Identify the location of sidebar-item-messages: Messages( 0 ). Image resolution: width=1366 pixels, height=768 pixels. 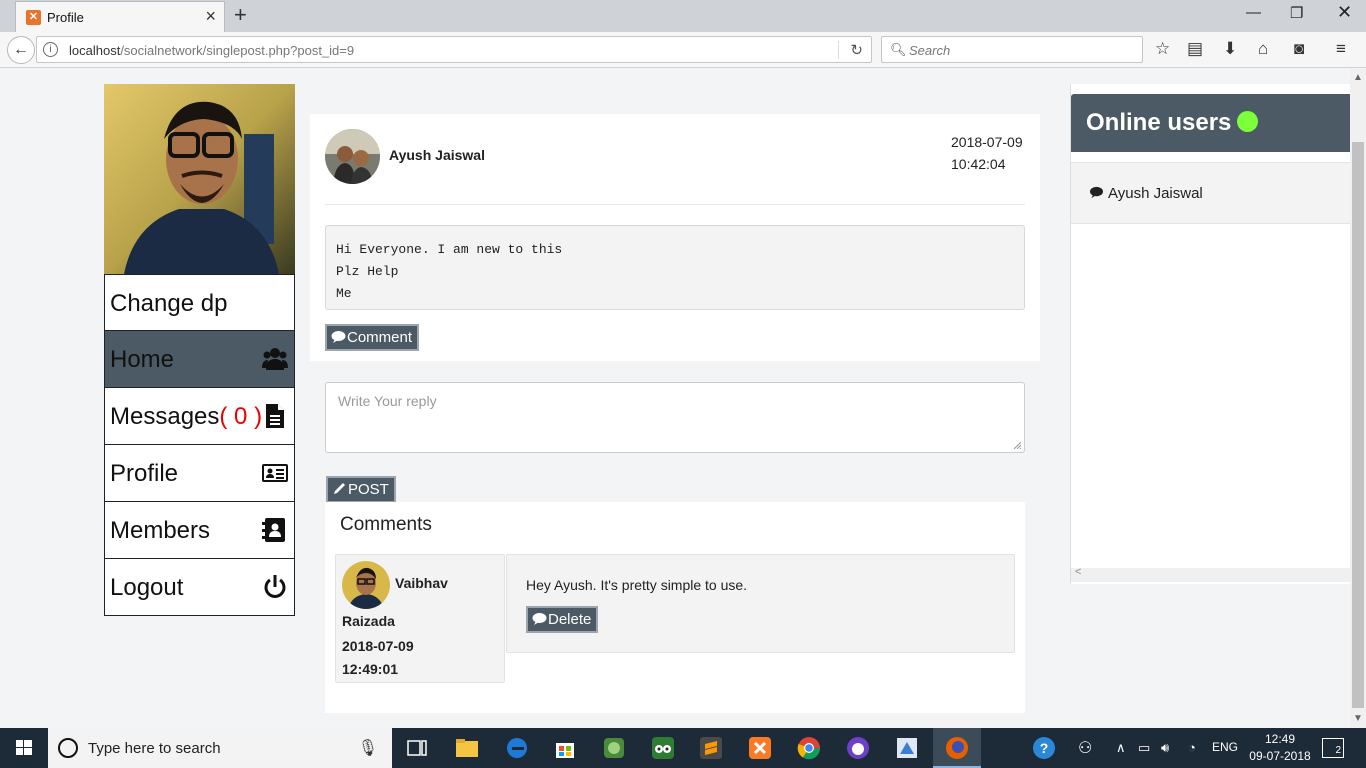
(199, 416).